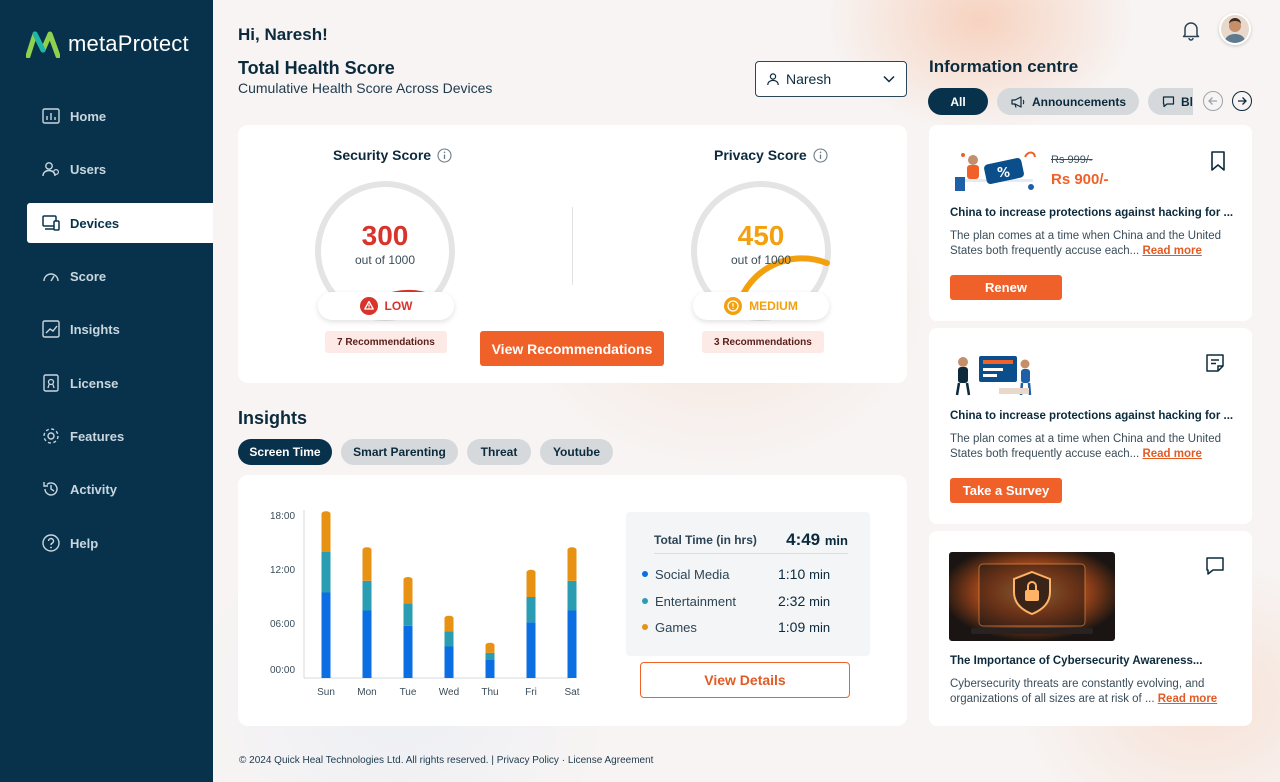 Image resolution: width=1280 pixels, height=782 pixels. What do you see at coordinates (572, 595) in the screenshot?
I see `bar-sat-entertainment` at bounding box center [572, 595].